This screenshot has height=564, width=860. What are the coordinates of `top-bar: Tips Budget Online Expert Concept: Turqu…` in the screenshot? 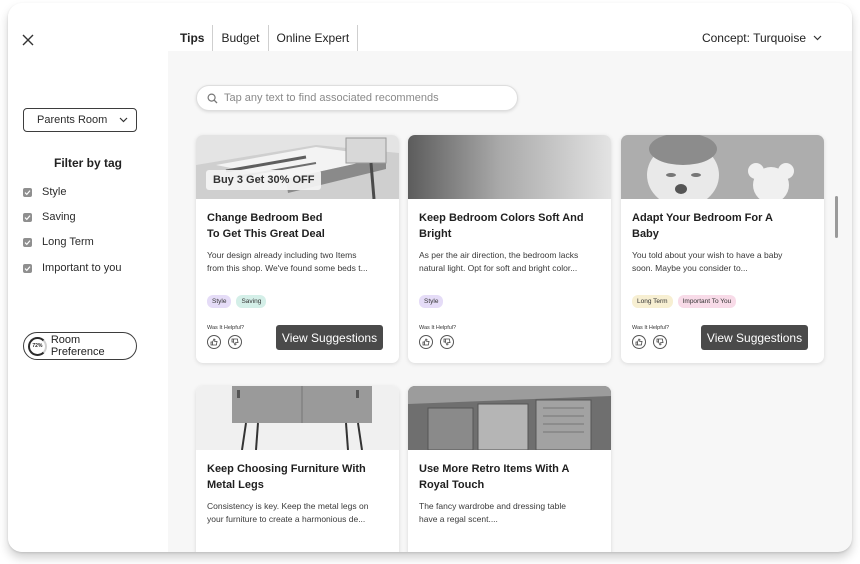 It's located at (510, 27).